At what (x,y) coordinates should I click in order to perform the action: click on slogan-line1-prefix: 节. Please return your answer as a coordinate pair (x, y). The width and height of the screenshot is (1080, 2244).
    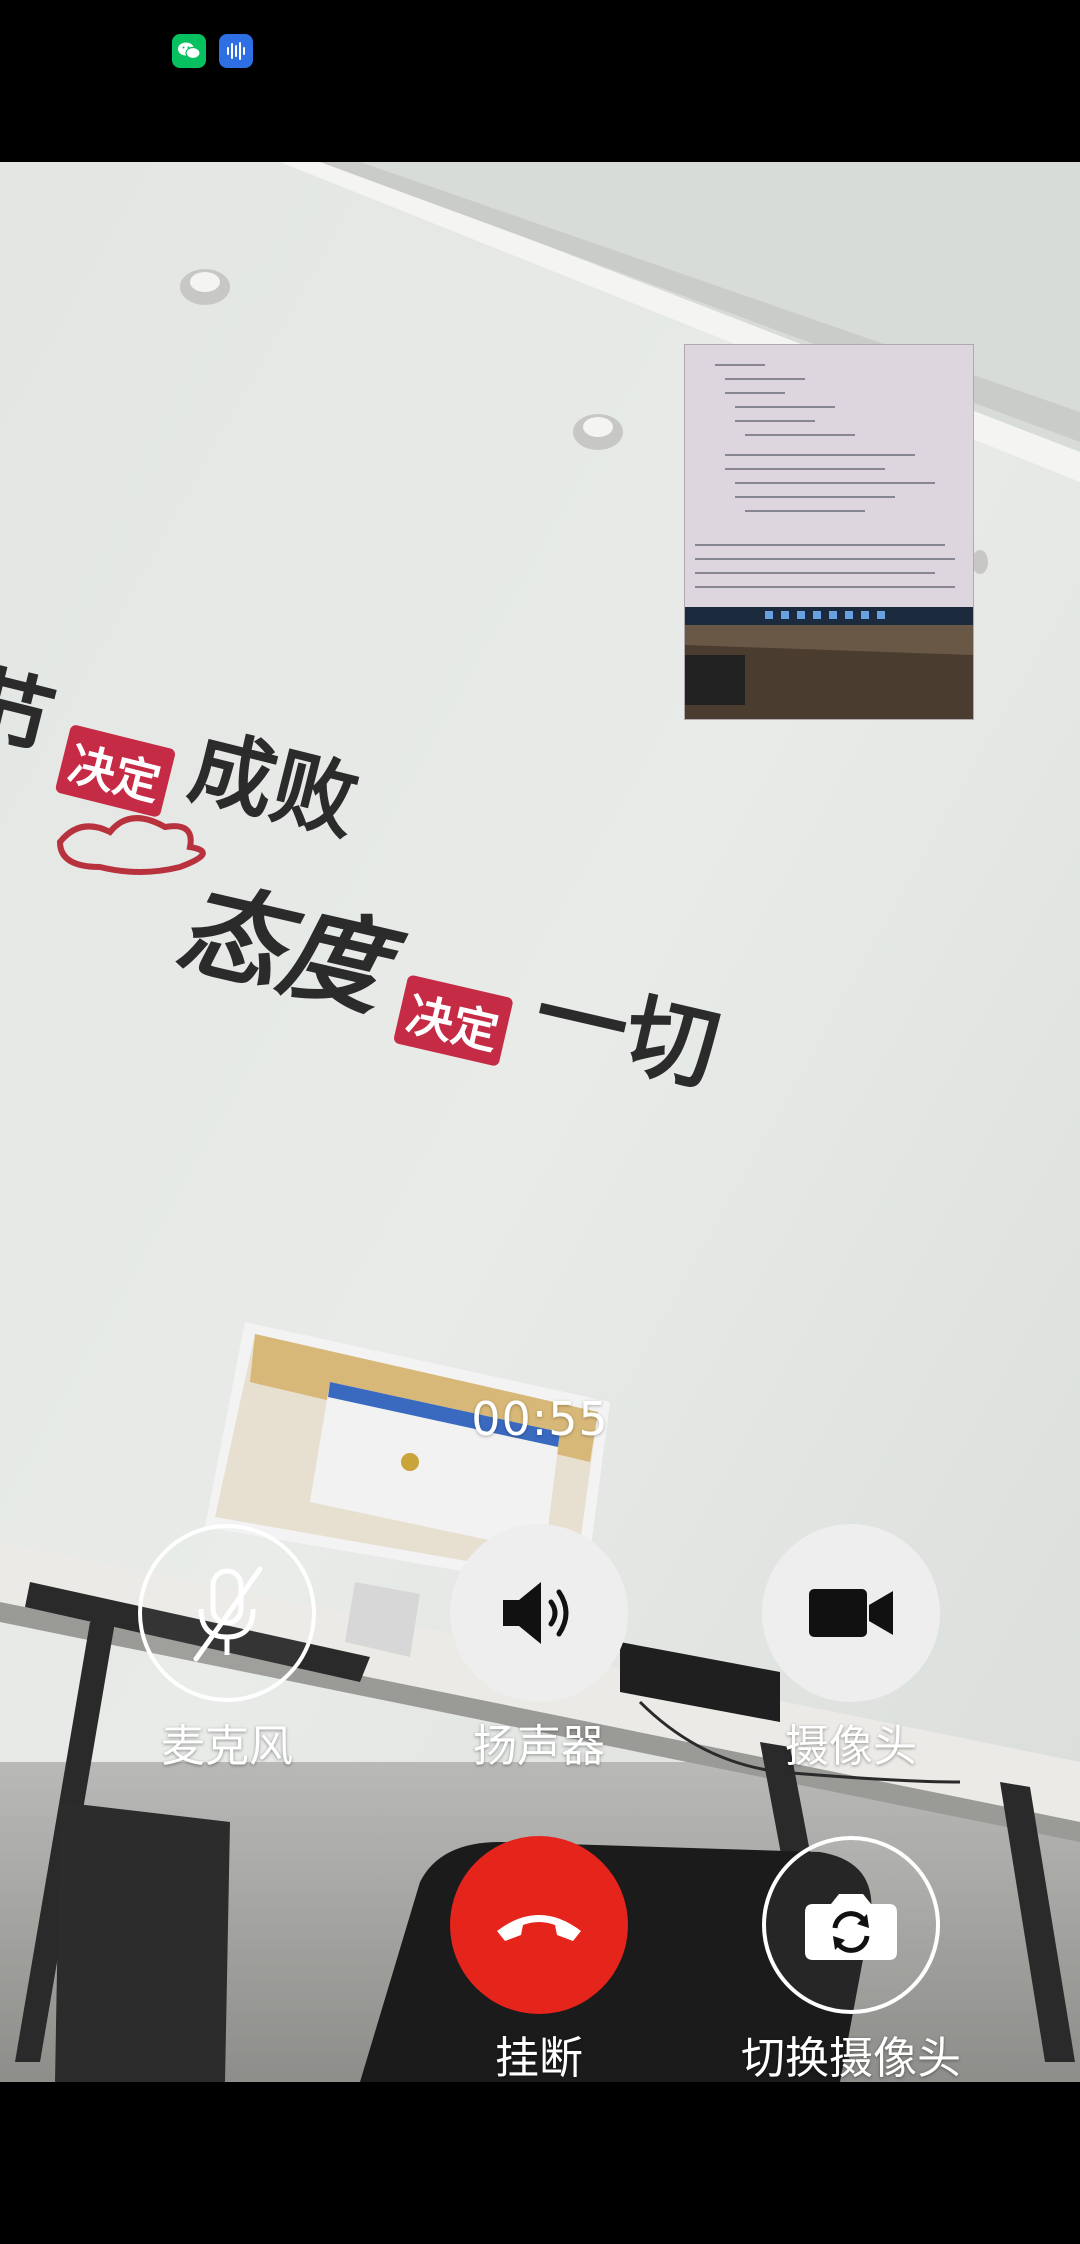
    Looking at the image, I should click on (32, 715).